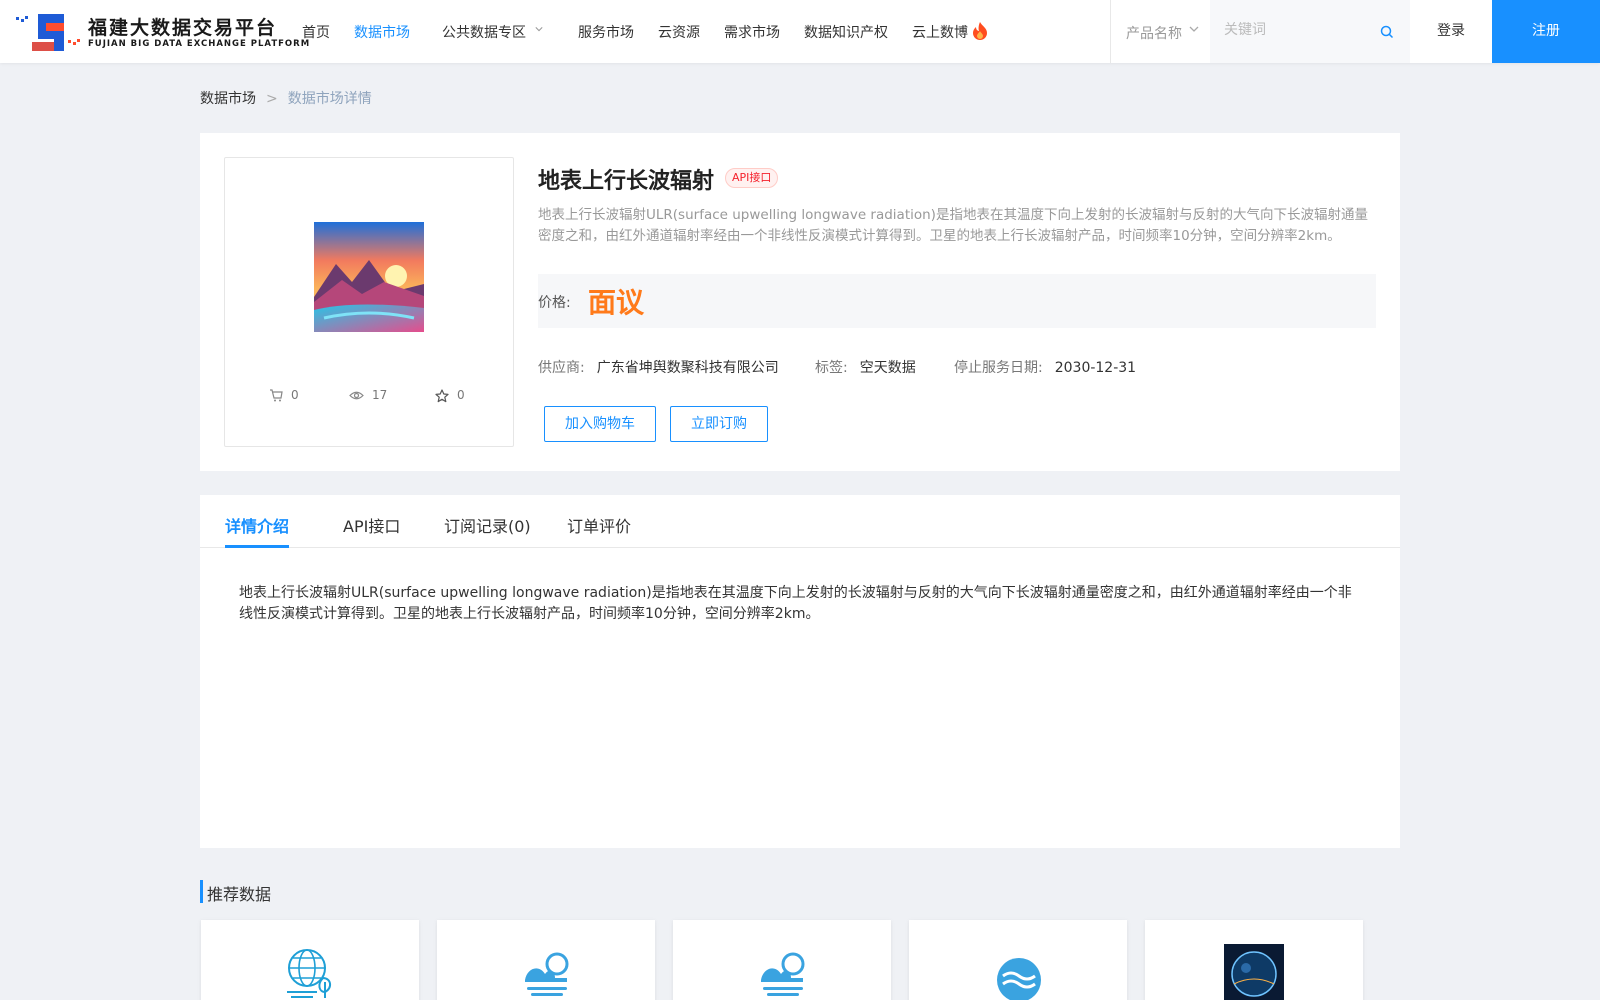 This screenshot has height=1000, width=1600. I want to click on nav-service-market: 服务市场, so click(606, 32).